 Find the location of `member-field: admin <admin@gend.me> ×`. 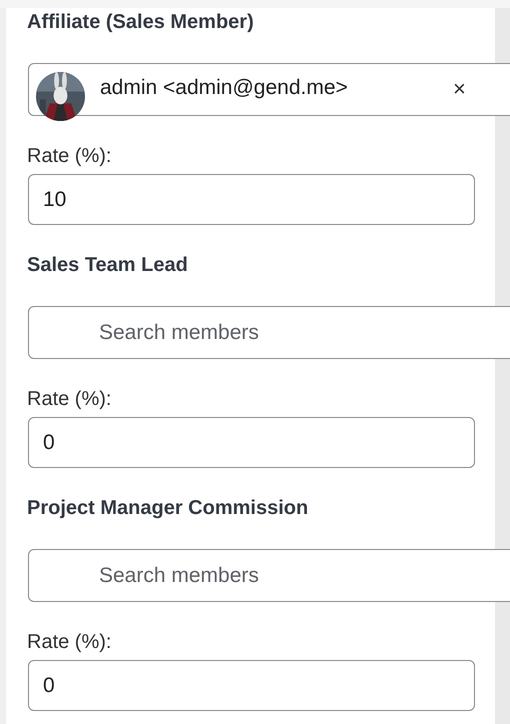

member-field: admin <admin@gend.me> × is located at coordinates (269, 89).